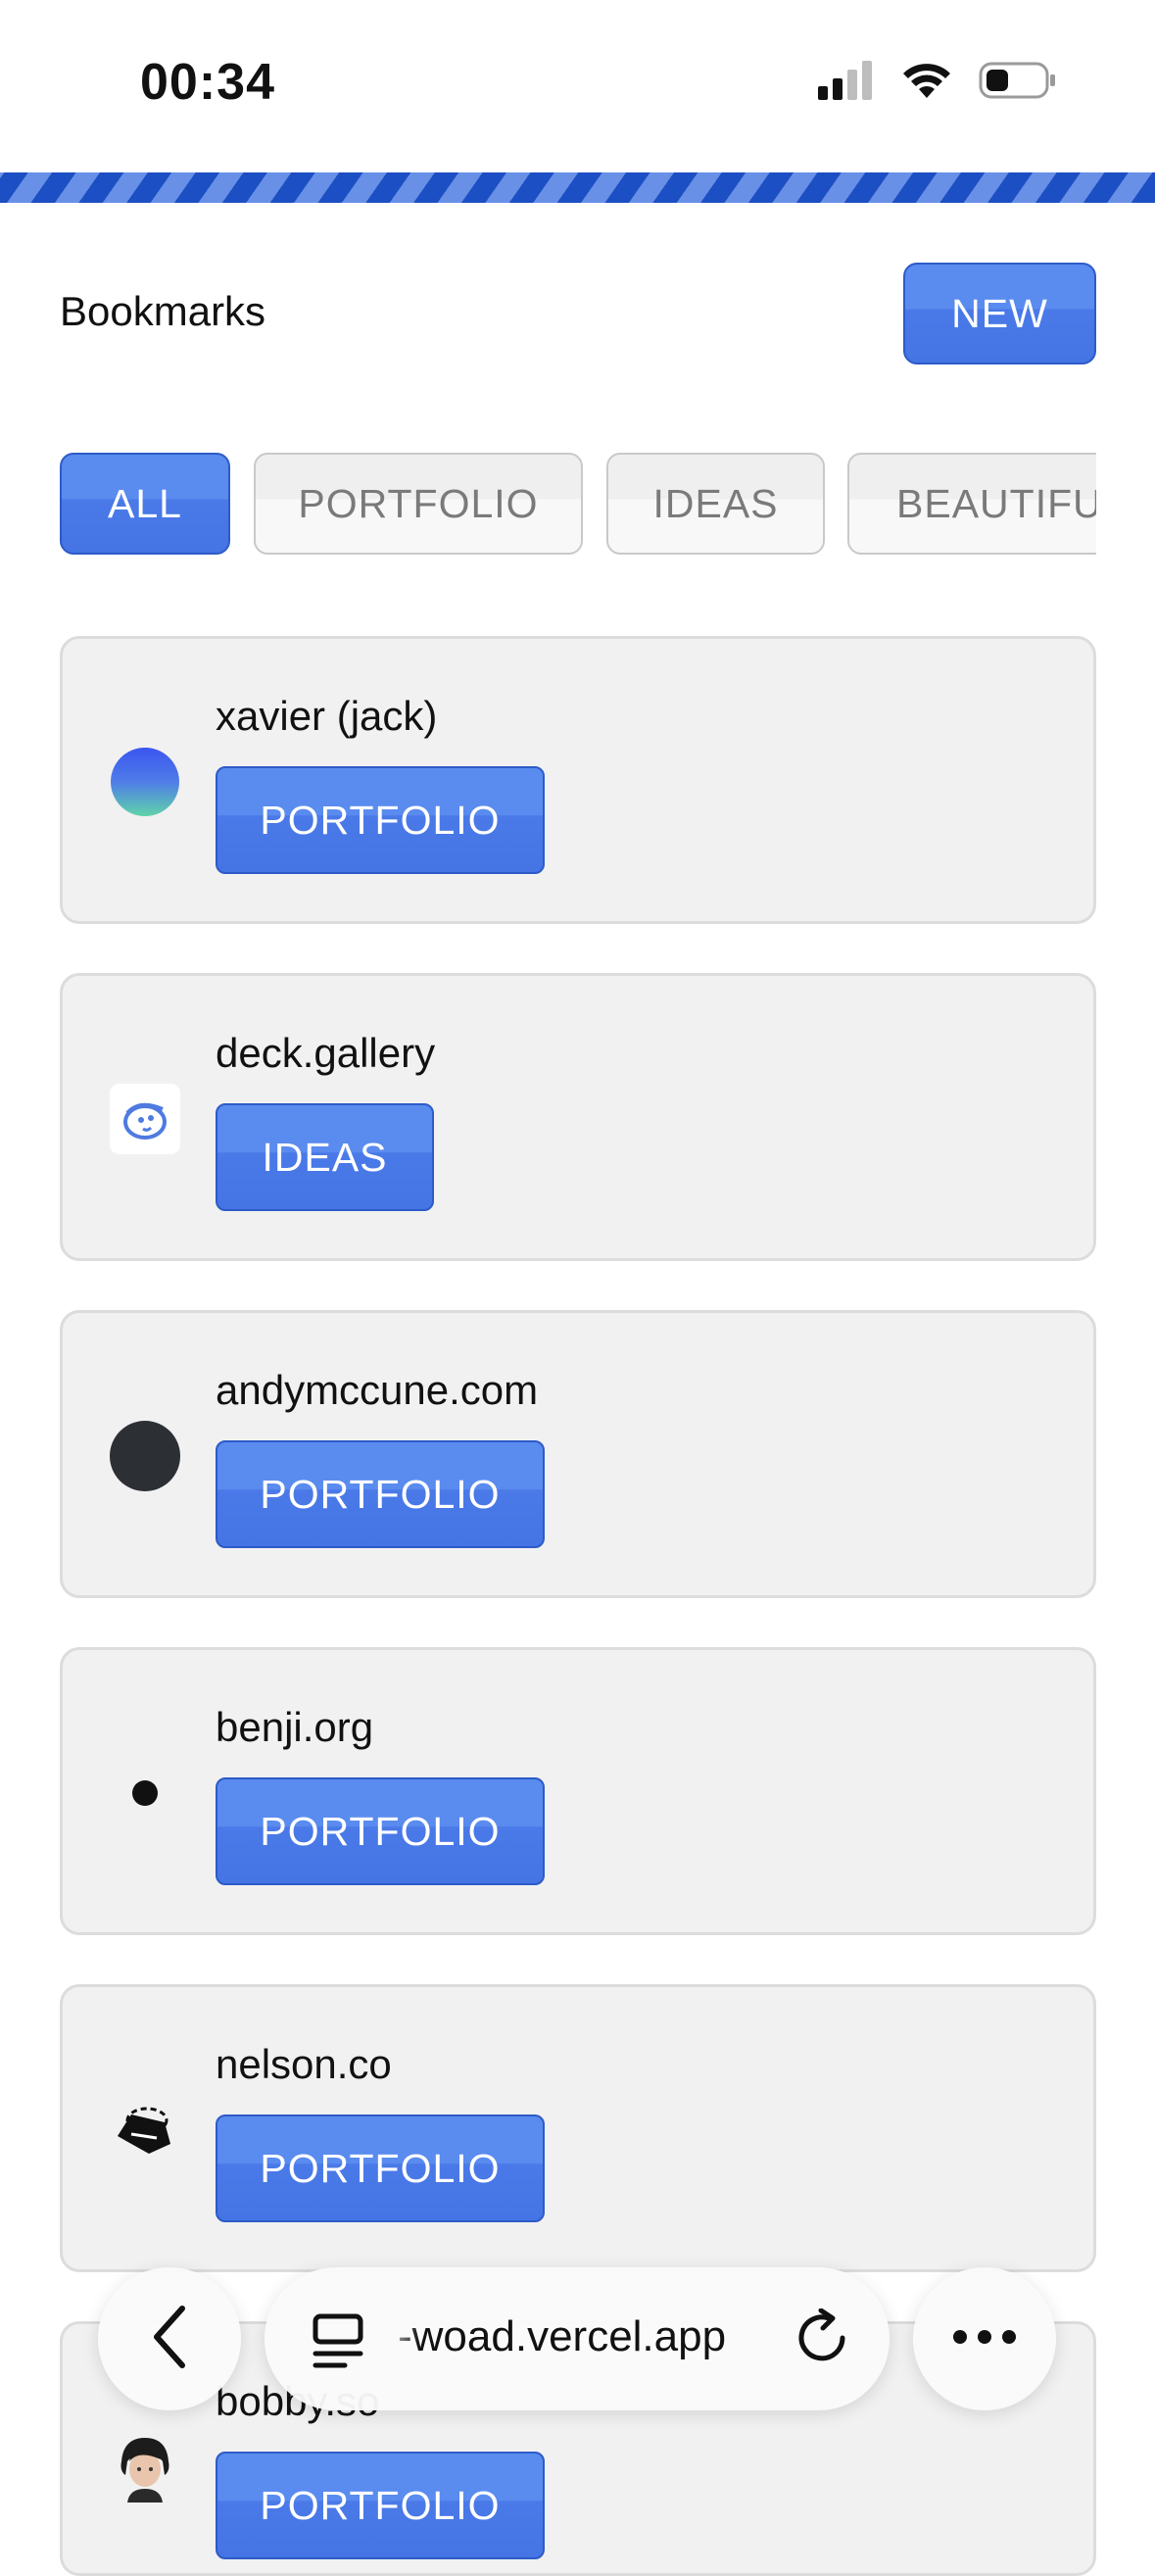  I want to click on wifi-icon, so click(926, 83).